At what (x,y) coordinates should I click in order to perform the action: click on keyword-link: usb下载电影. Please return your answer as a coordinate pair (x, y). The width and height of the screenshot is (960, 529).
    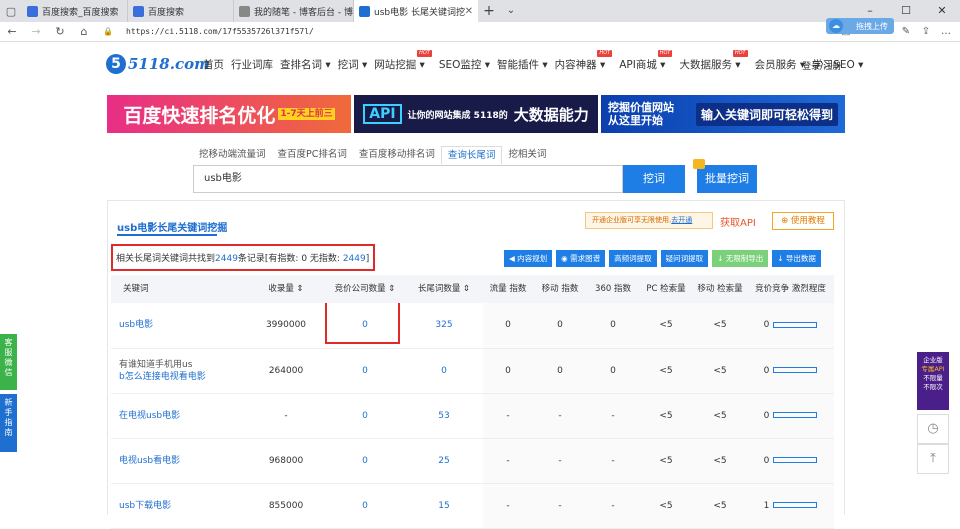
    Looking at the image, I should click on (179, 506).